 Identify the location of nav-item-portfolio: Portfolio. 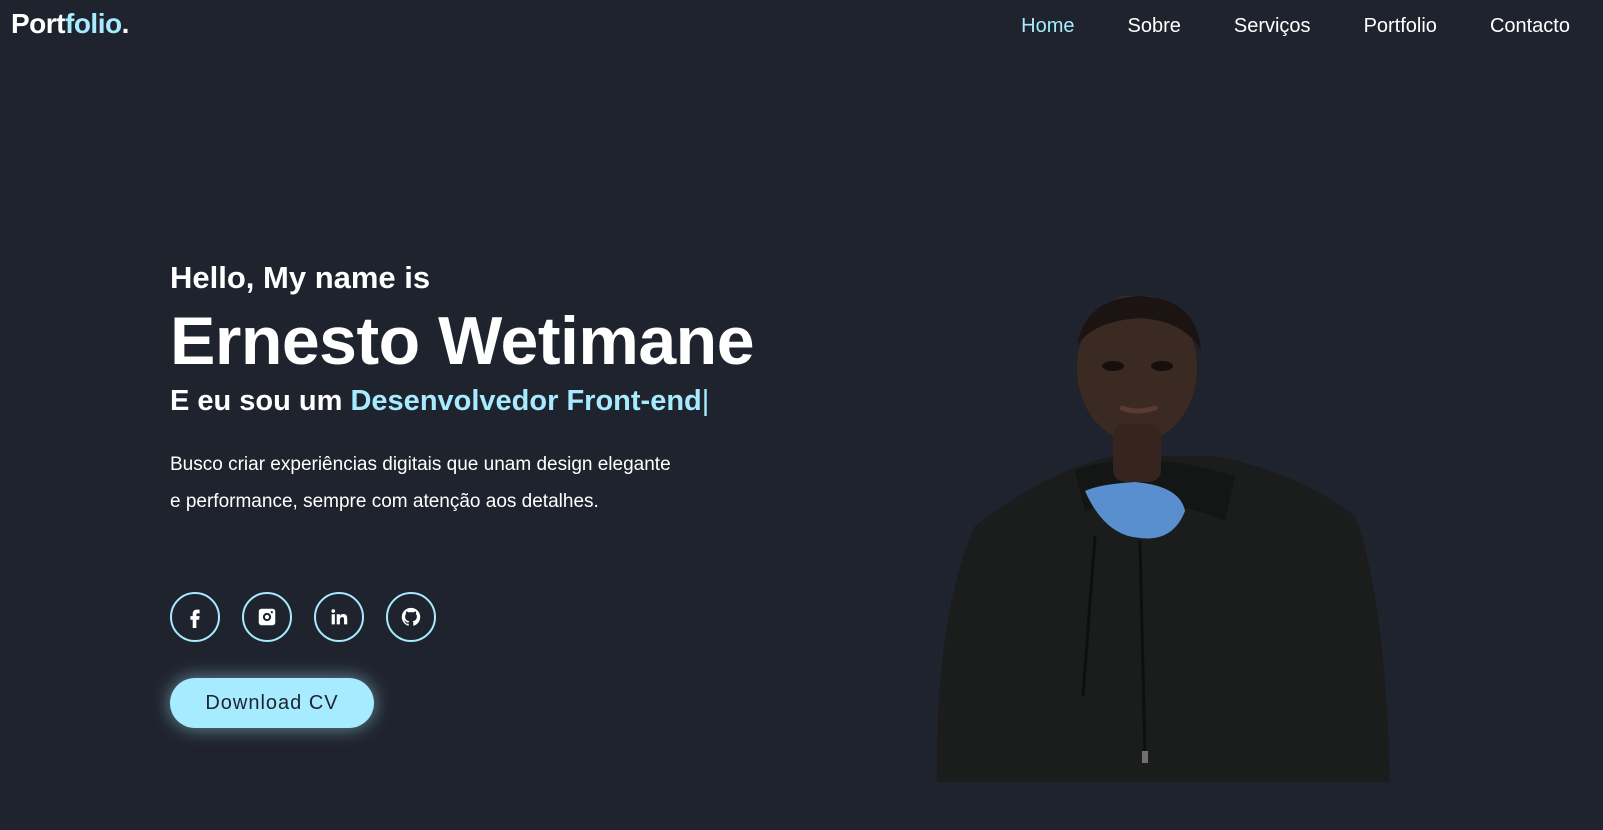
(1400, 26).